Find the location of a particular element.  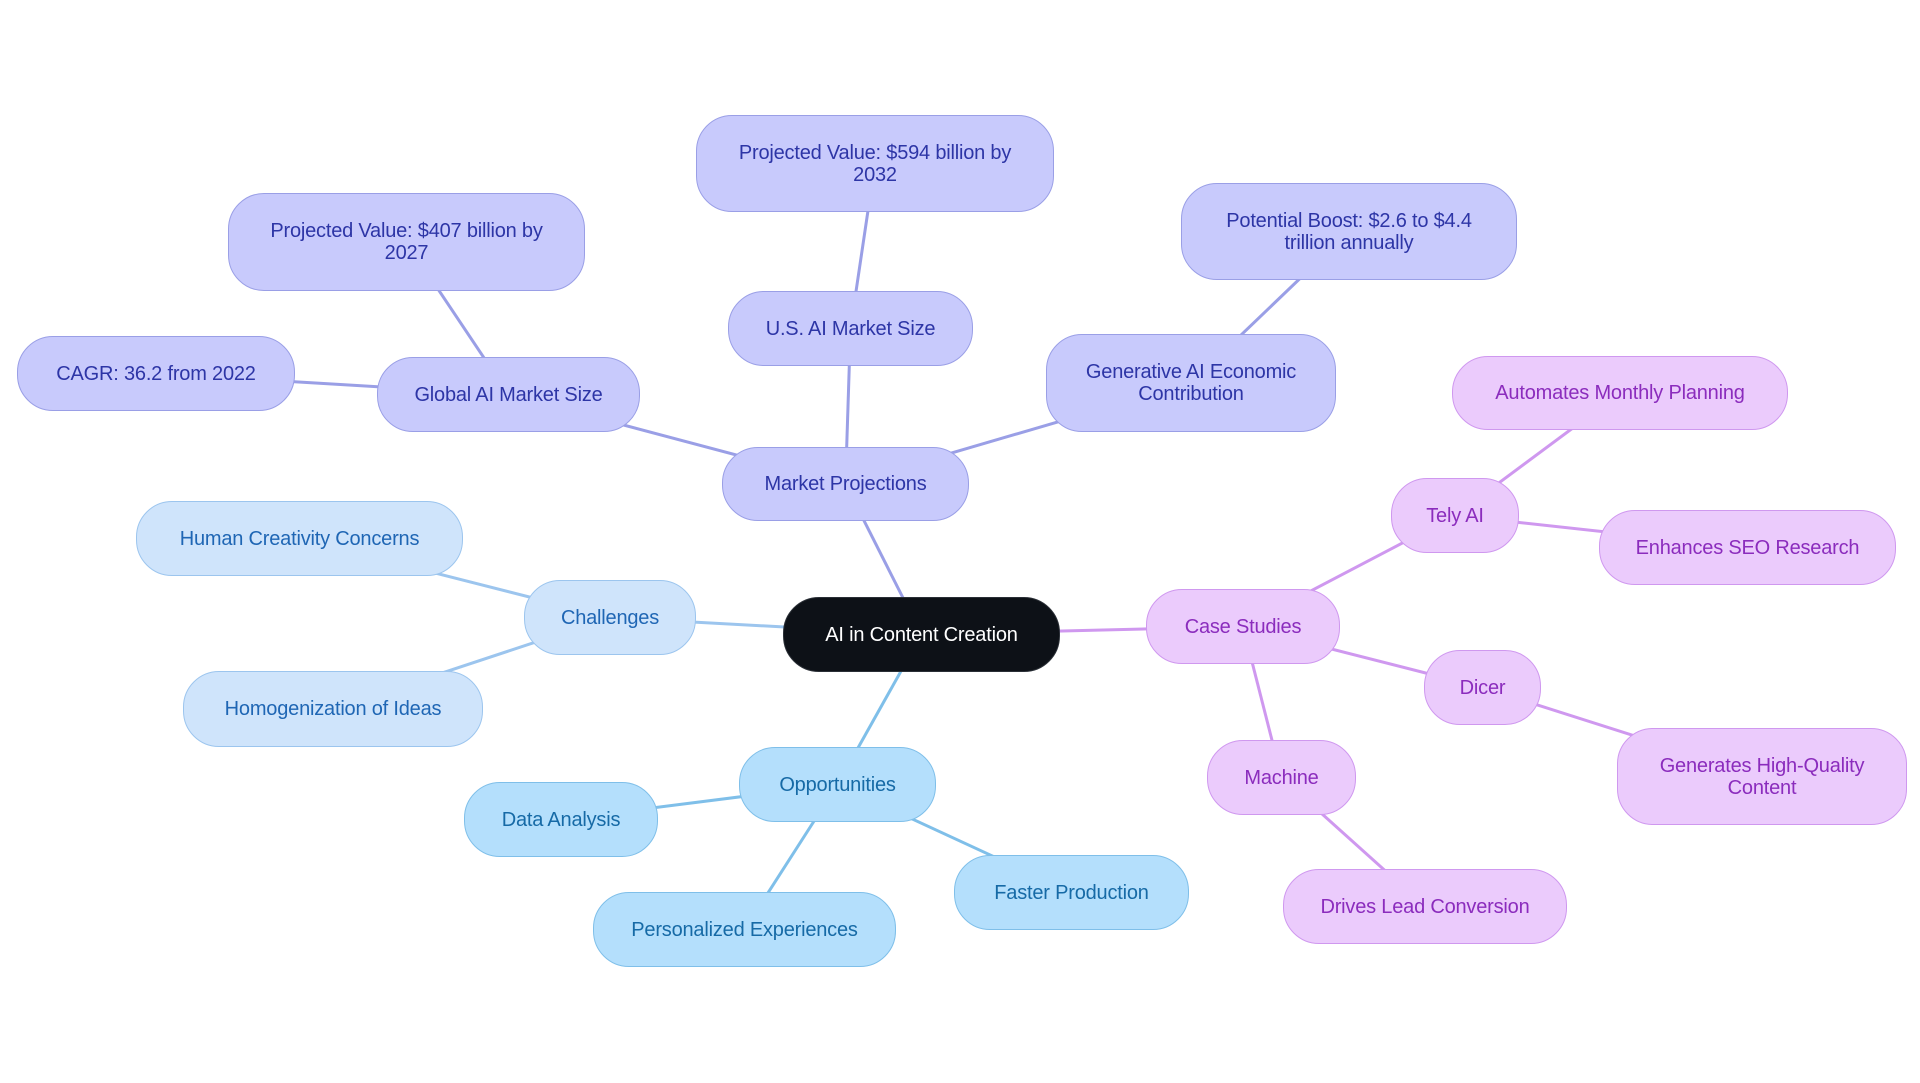

tely-ai-node: Tely AI is located at coordinates (1455, 515).